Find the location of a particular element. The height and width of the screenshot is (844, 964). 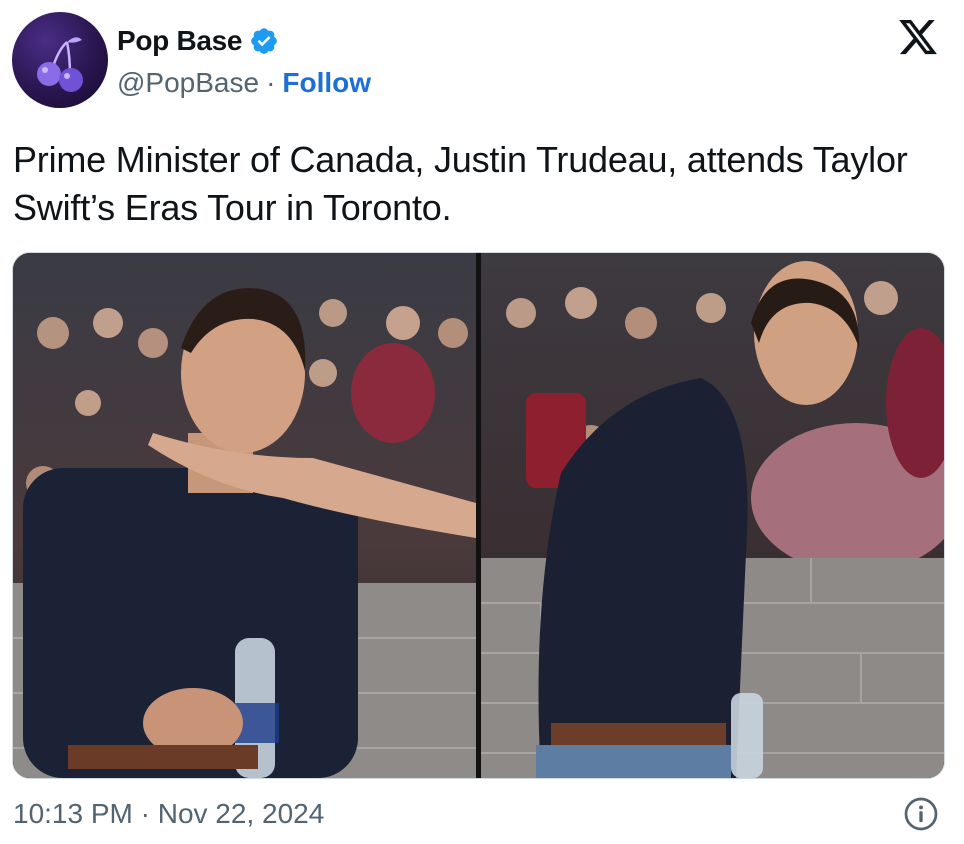

name-row: Pop Base is located at coordinates (198, 41).